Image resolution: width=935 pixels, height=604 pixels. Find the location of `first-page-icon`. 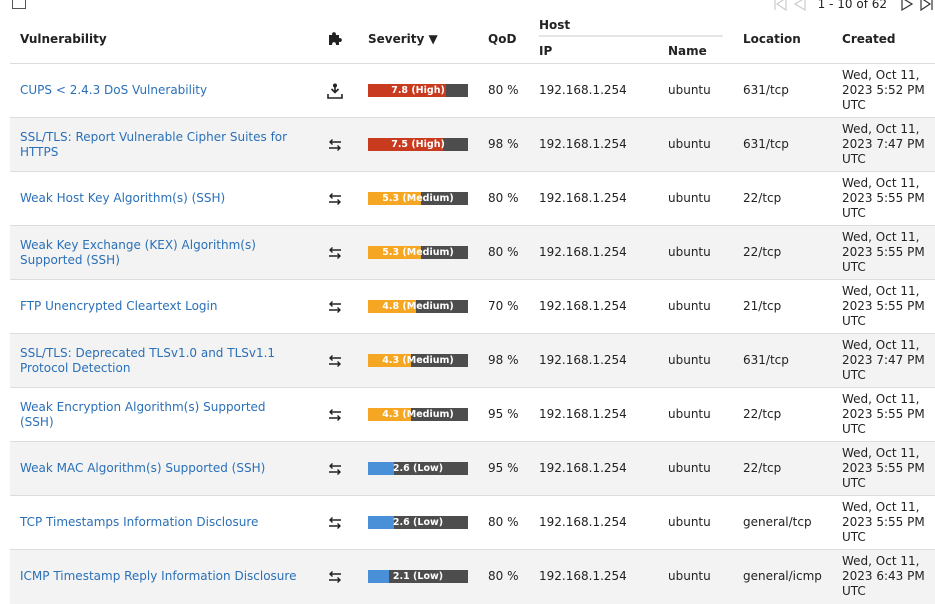

first-page-icon is located at coordinates (780, 6).